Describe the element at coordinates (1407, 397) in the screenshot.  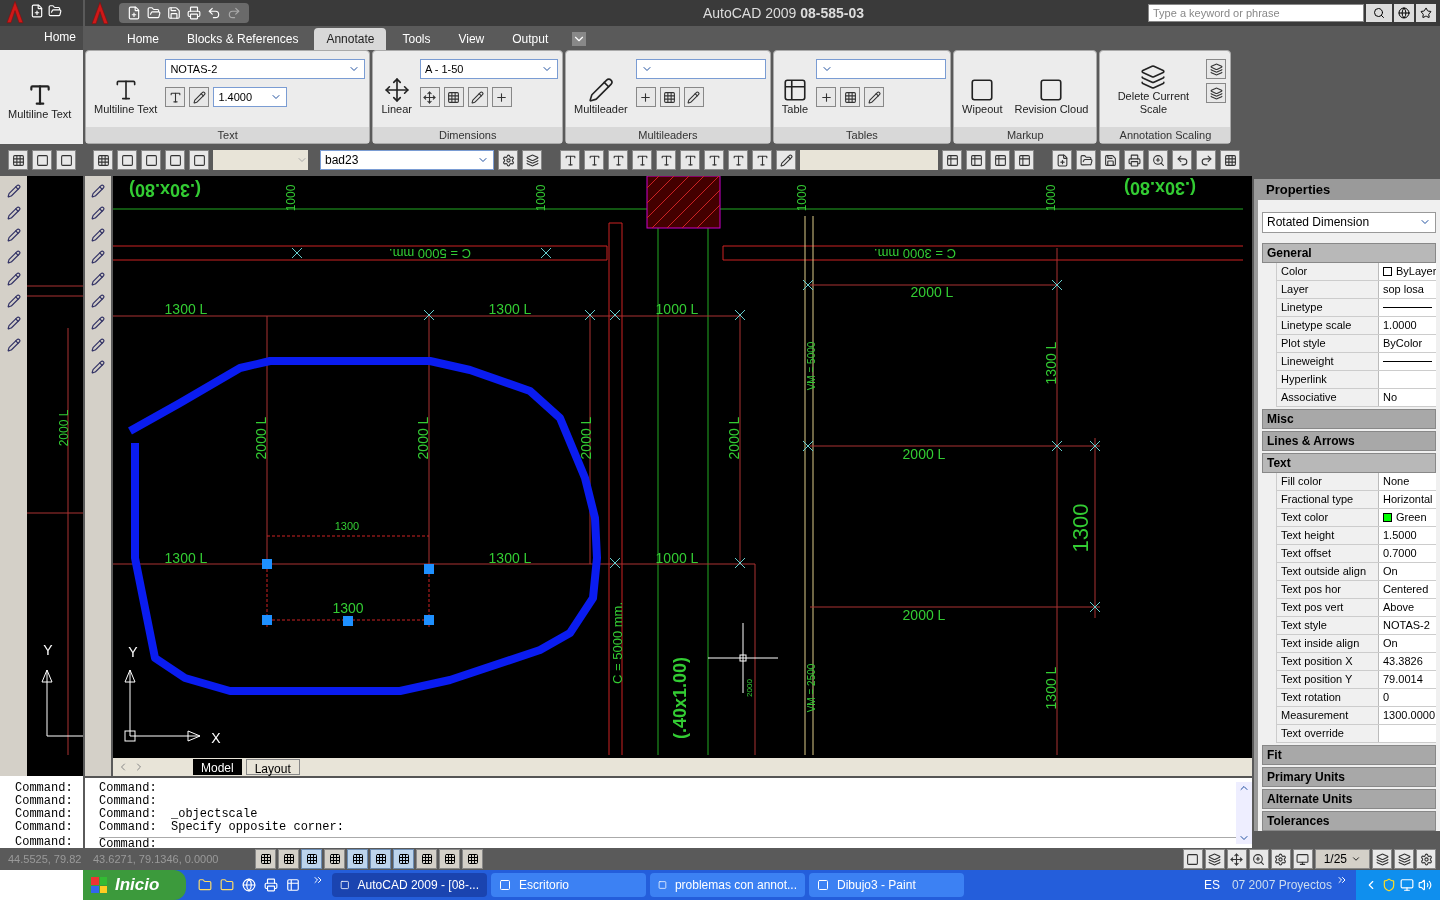
I see `property-value: No` at that location.